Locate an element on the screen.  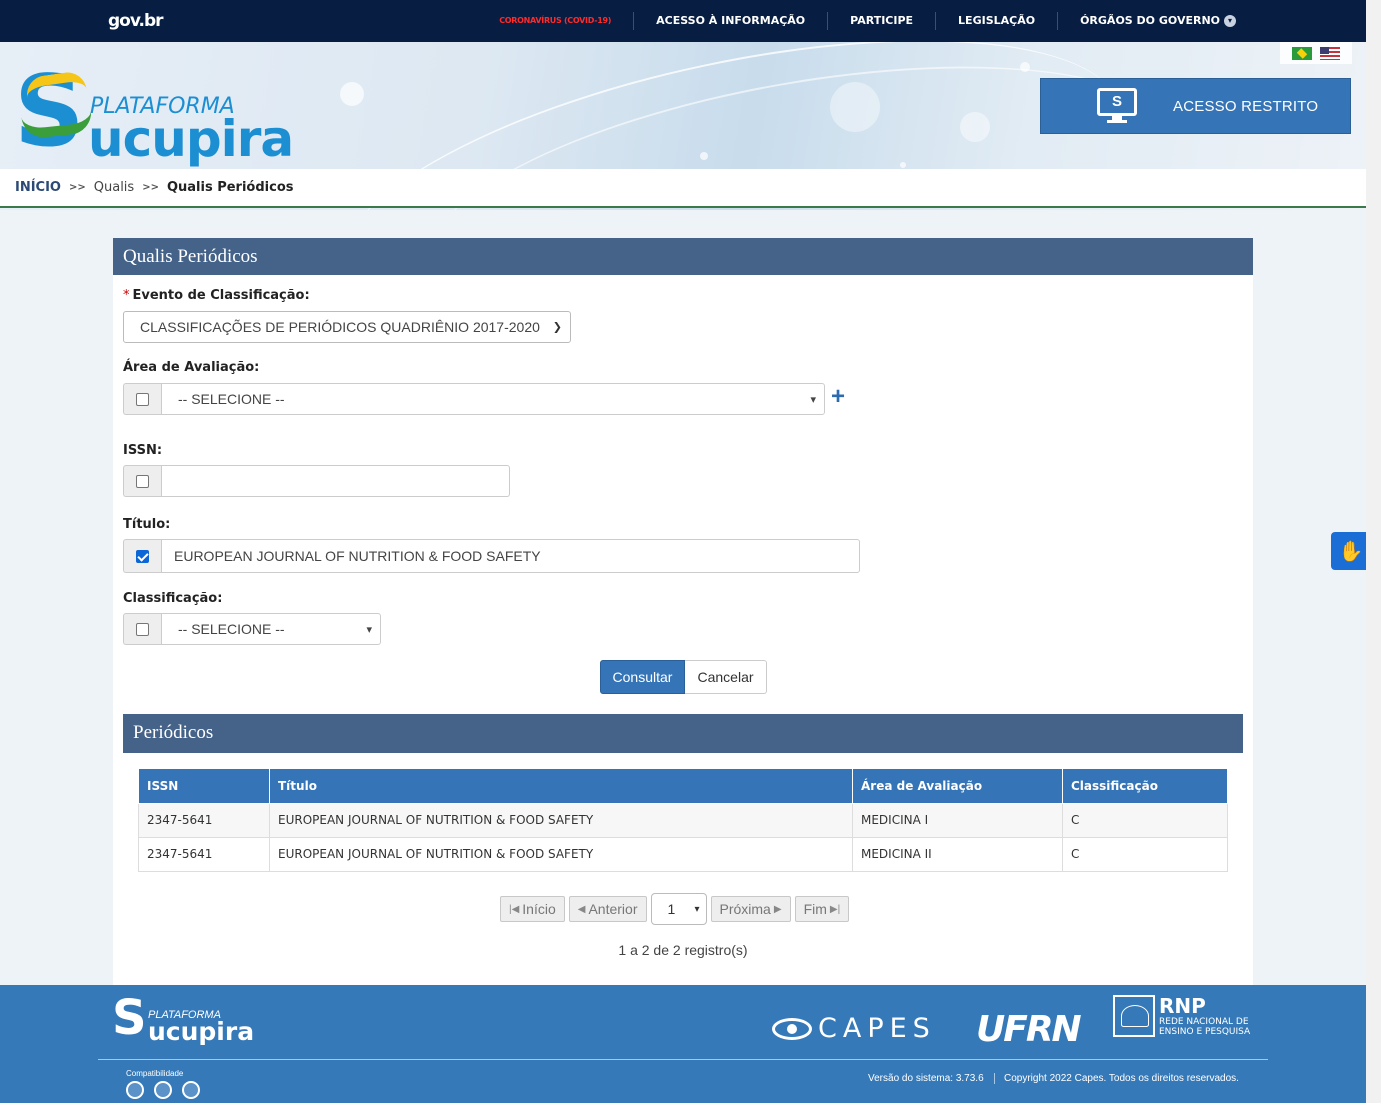
classificacao-group: -- SELECIONE -- ▾ is located at coordinates (252, 629).